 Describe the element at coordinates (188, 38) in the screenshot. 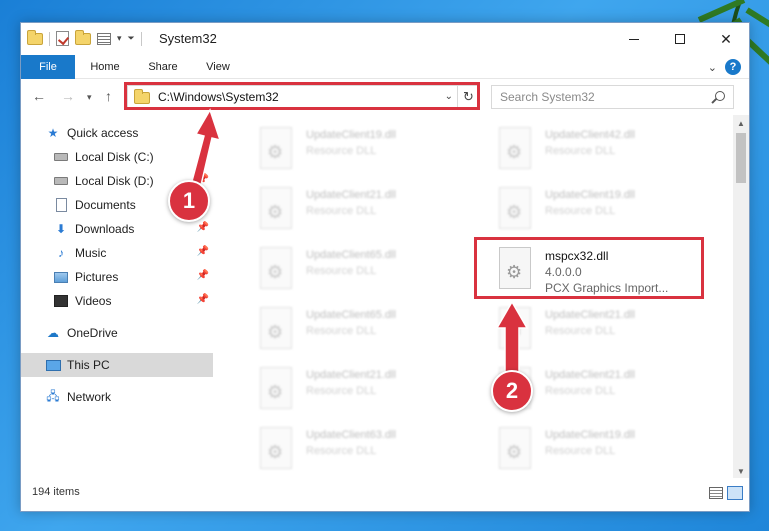

I see `window-title: System32` at that location.